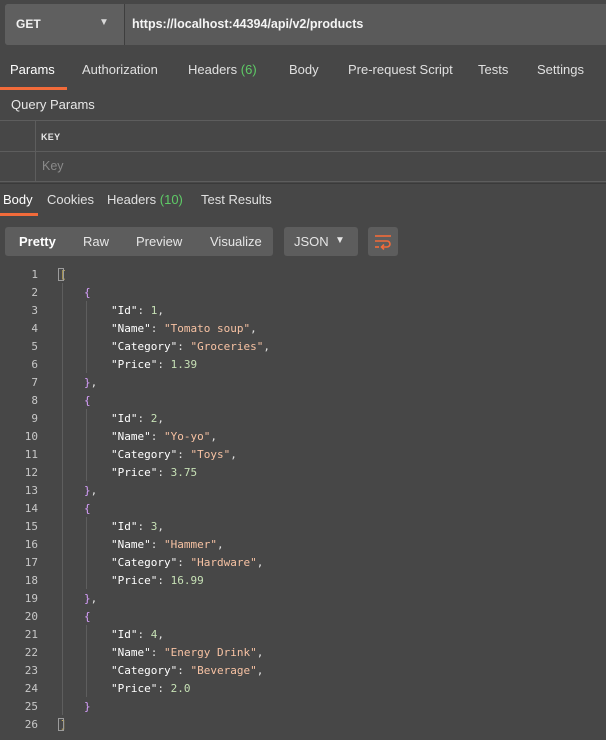 This screenshot has width=606, height=740. Describe the element at coordinates (31, 580) in the screenshot. I see `line-number: 18` at that location.